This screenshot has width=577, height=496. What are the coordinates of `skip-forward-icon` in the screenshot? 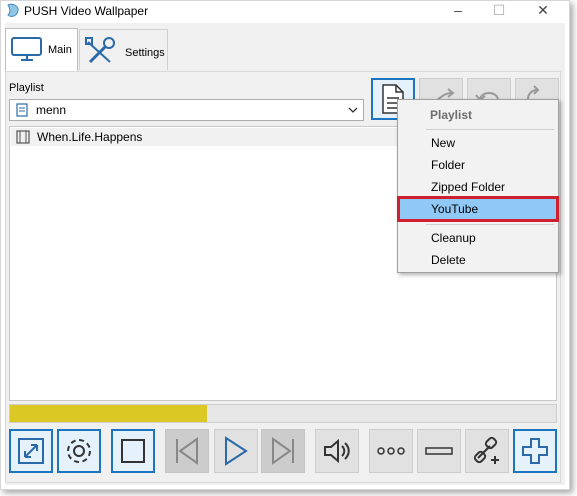 It's located at (283, 451).